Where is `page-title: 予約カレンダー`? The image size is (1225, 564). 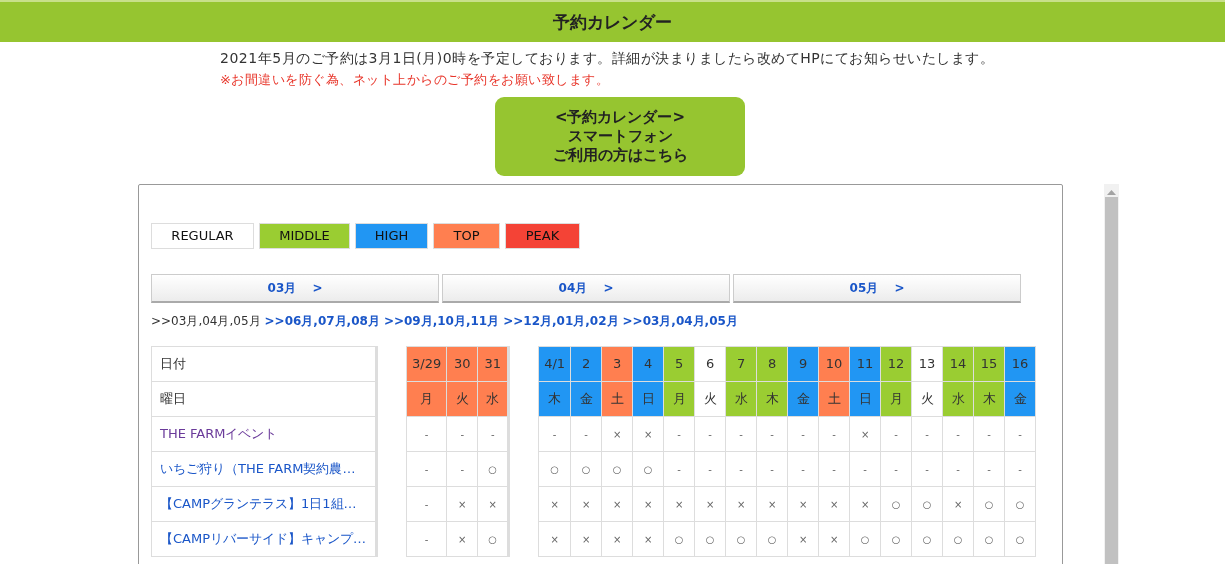 page-title: 予約カレンダー is located at coordinates (612, 22).